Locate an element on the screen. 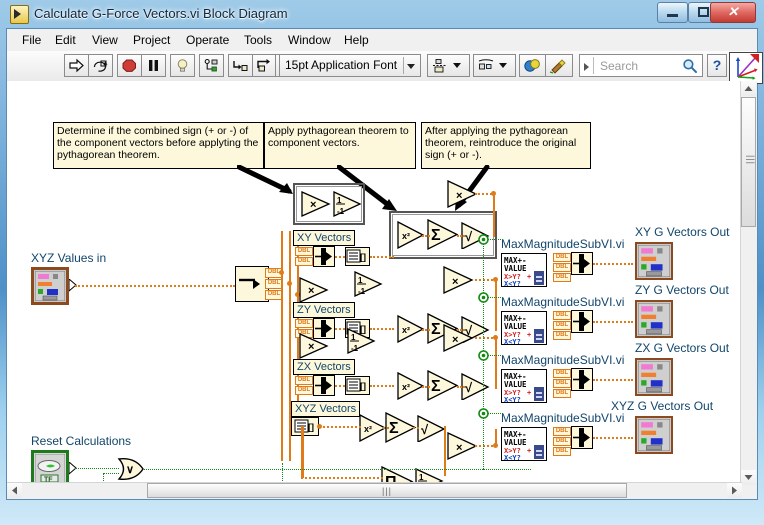 Image resolution: width=764 pixels, height=525 pixels. menu-file: File is located at coordinates (31, 40).